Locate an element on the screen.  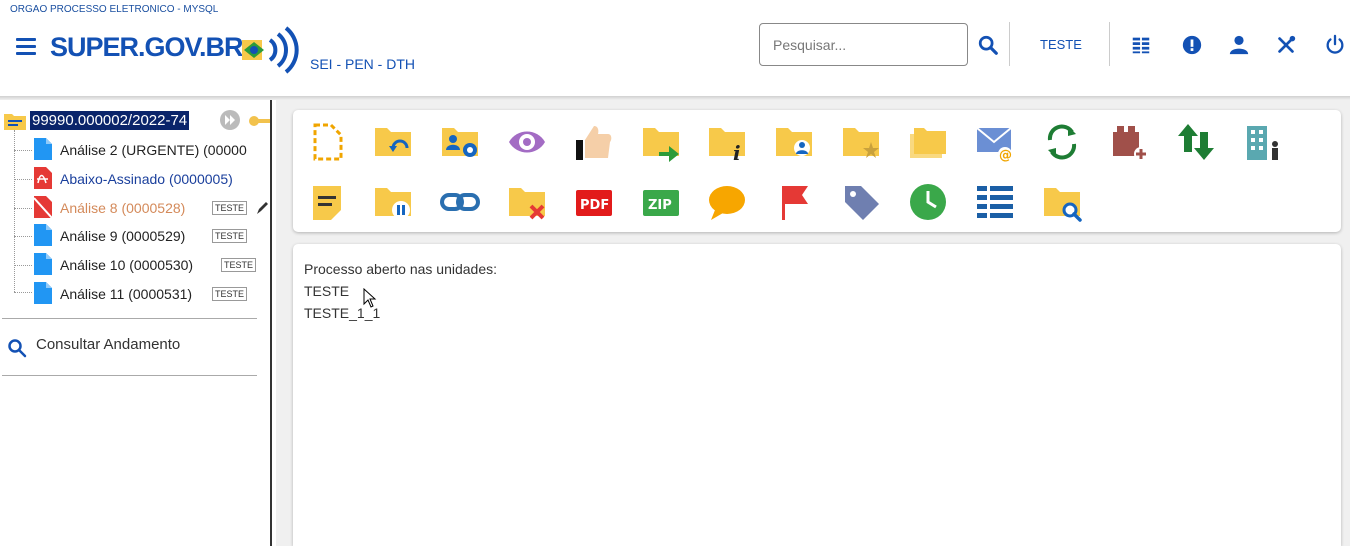
flag-icon is located at coordinates (794, 202).